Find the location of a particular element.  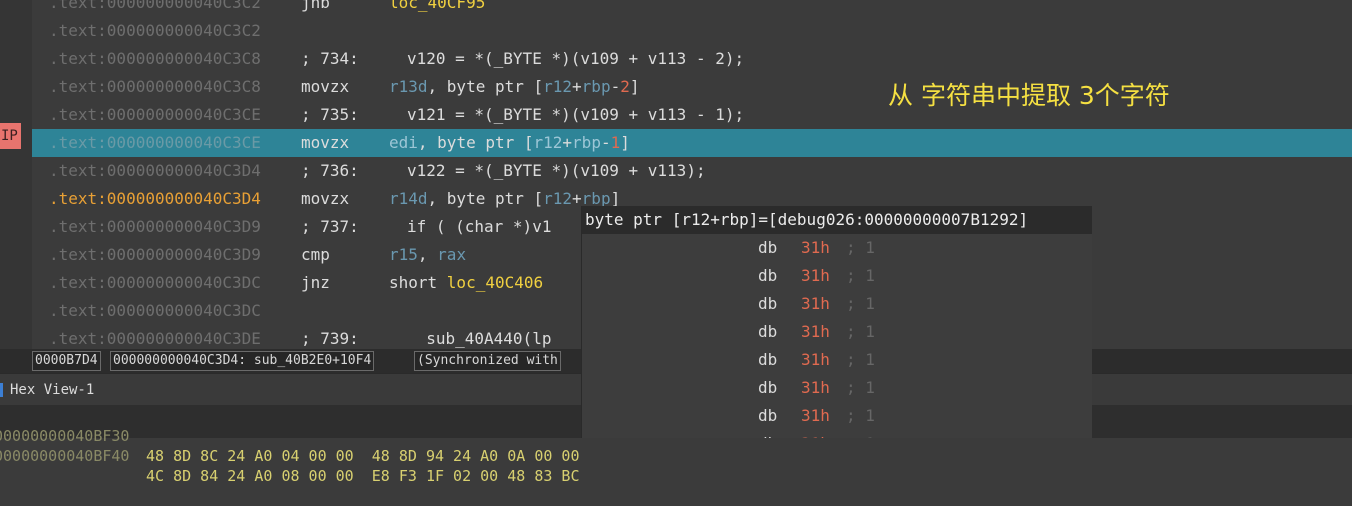

hex-row-address: 00000000040BF40 is located at coordinates (65, 456).